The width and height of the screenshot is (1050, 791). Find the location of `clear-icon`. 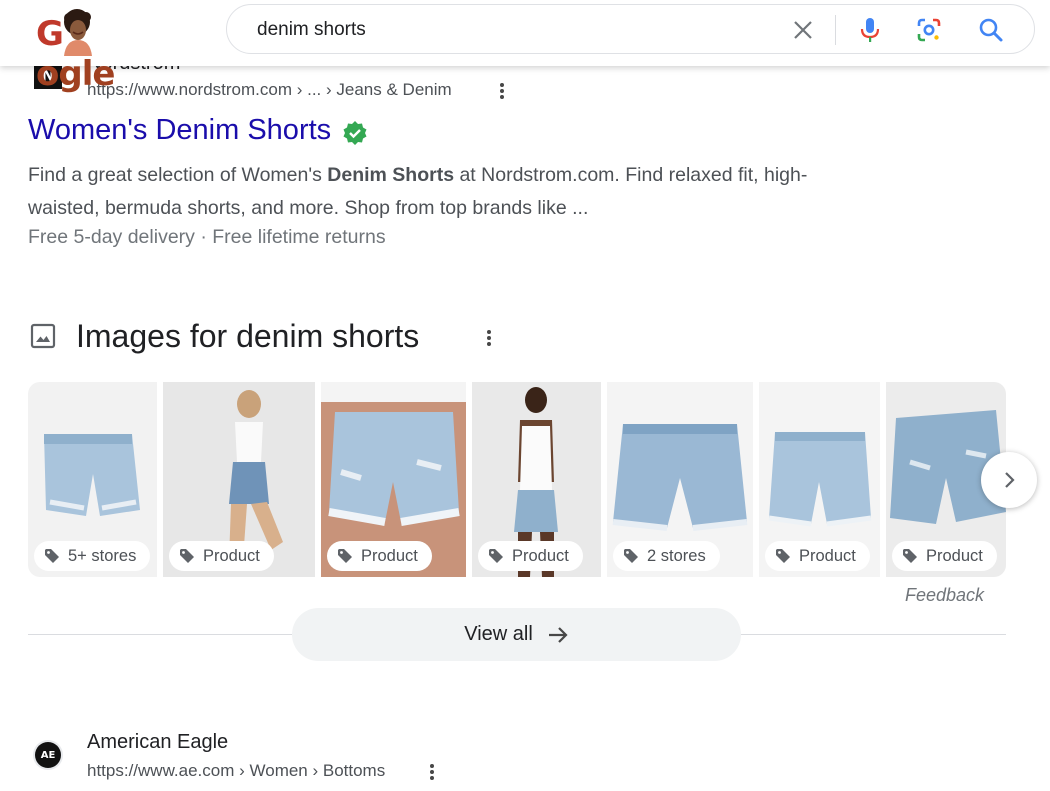

clear-icon is located at coordinates (803, 30).